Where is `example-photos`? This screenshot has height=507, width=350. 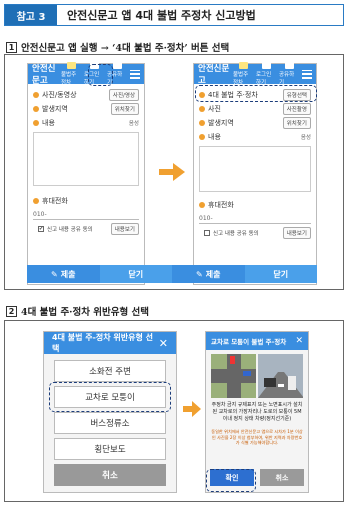 example-photos is located at coordinates (257, 376).